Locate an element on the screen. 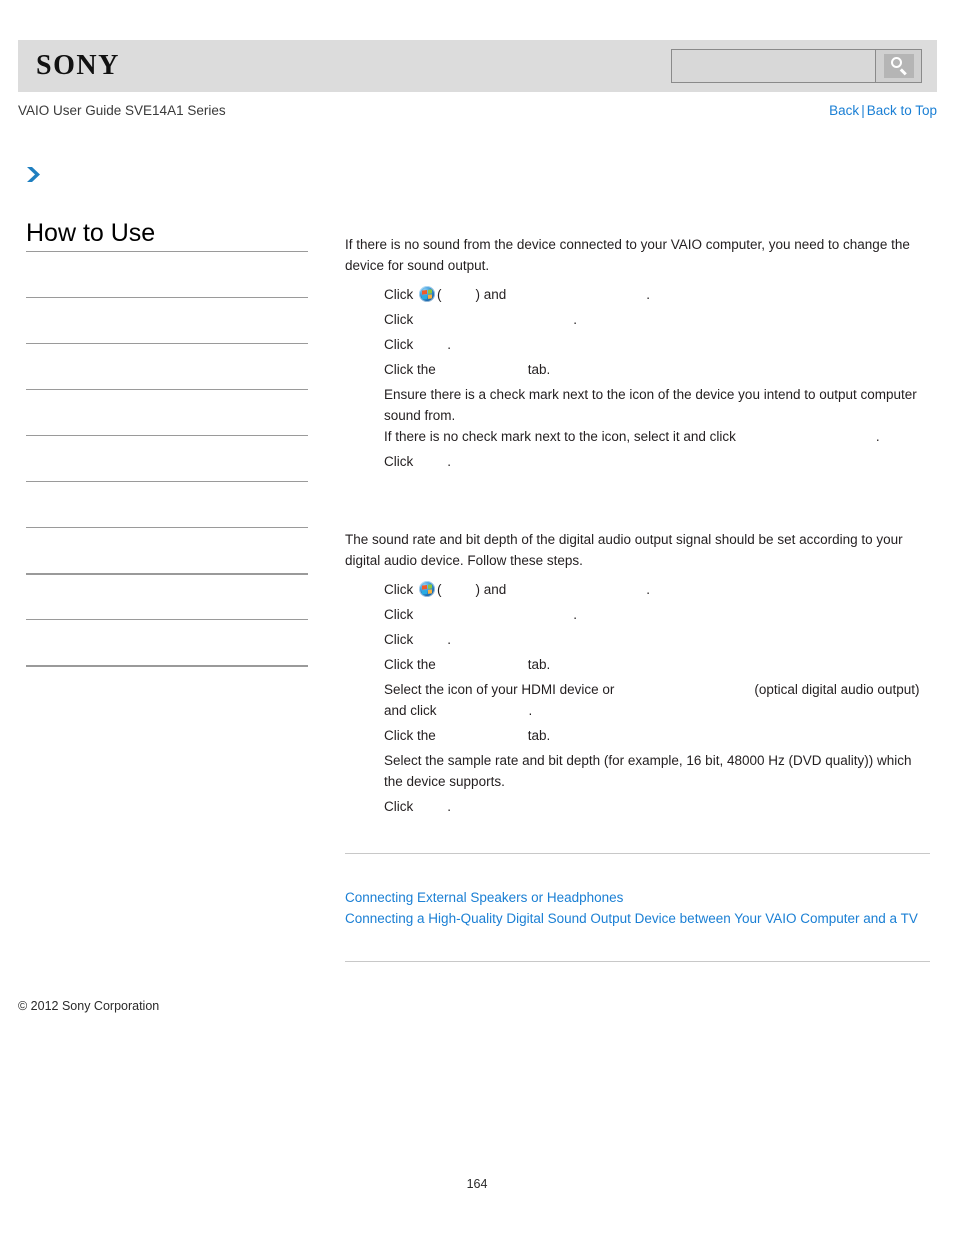 The image size is (954, 1235). sidebar-heading: How to Use is located at coordinates (91, 233).